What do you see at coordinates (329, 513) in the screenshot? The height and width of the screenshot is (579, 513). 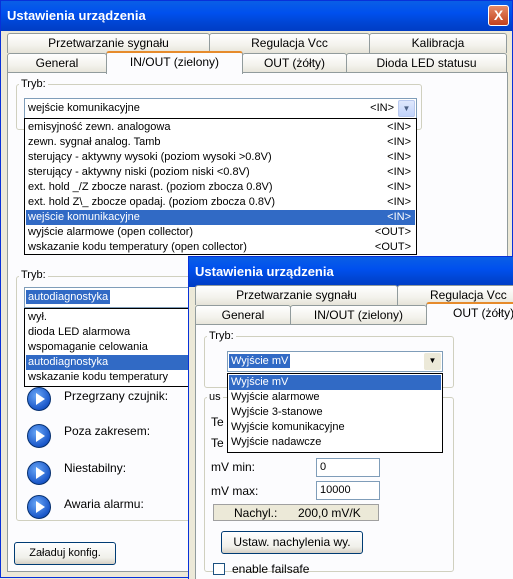 I see `slope-value: 200,0 mV/K` at bounding box center [329, 513].